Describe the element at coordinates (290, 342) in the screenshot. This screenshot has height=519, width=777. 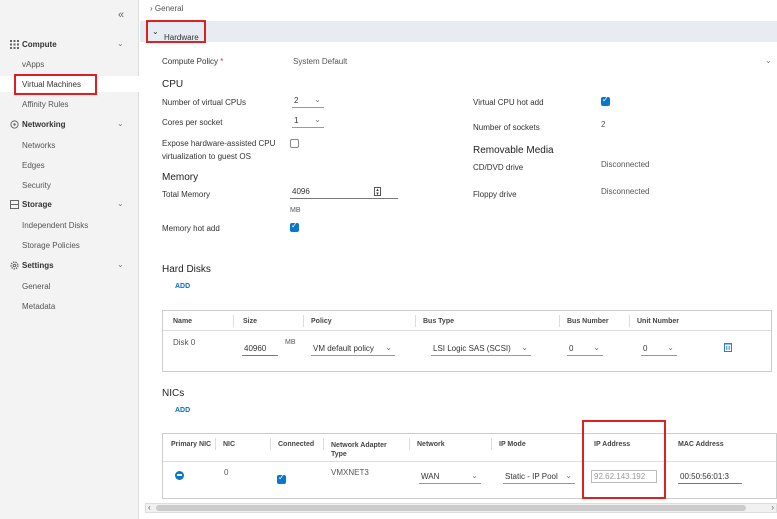
I see `disk-size-unit: MB` at that location.